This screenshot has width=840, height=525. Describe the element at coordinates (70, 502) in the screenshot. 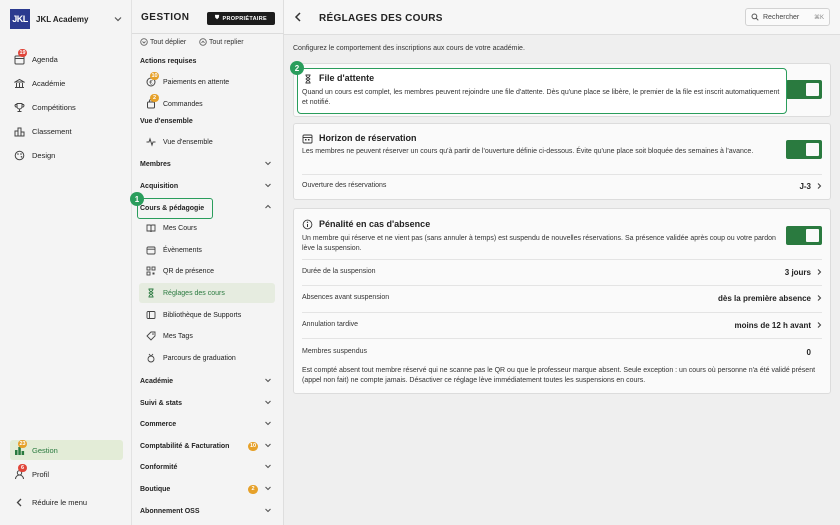

I see `collapse-menu-button: Réduire le menu` at that location.